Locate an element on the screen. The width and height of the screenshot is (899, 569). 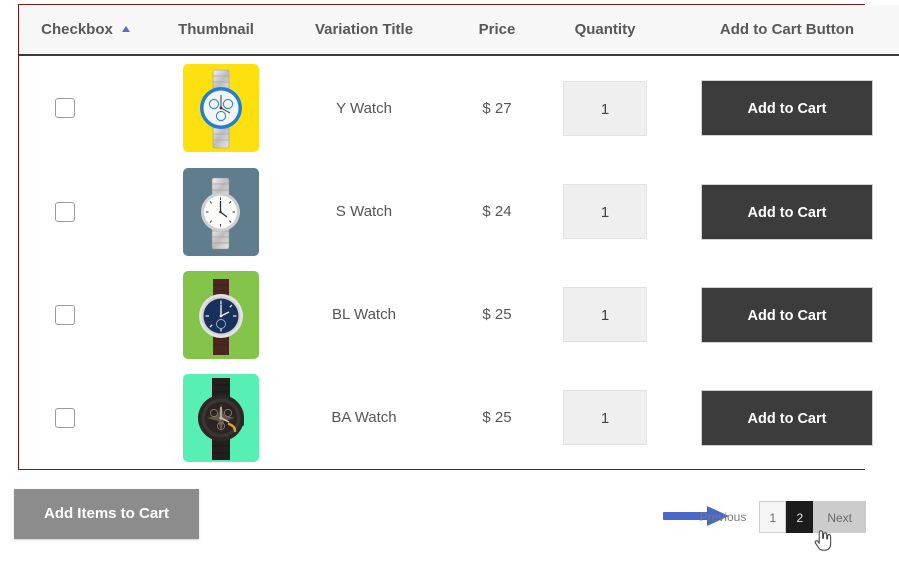
column-header-price-label: Price is located at coordinates (497, 29).